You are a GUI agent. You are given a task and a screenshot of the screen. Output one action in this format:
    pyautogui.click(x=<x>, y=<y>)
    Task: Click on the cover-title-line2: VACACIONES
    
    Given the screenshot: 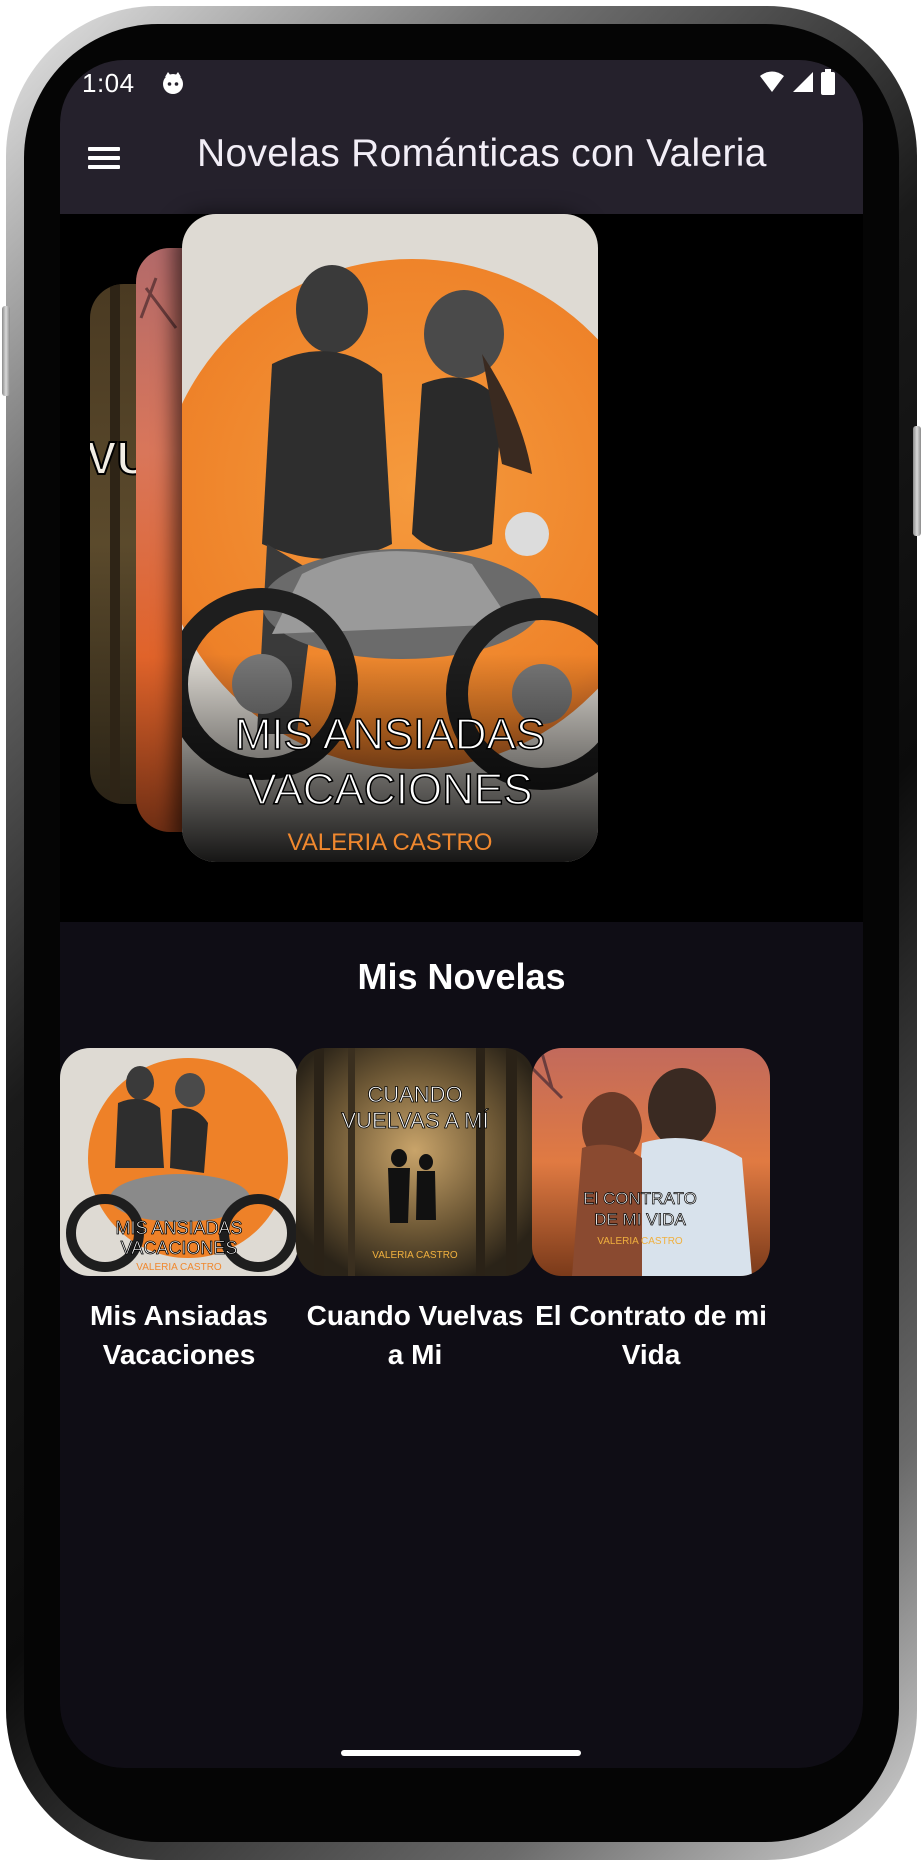 What is the action you would take?
    pyautogui.click(x=179, y=1248)
    